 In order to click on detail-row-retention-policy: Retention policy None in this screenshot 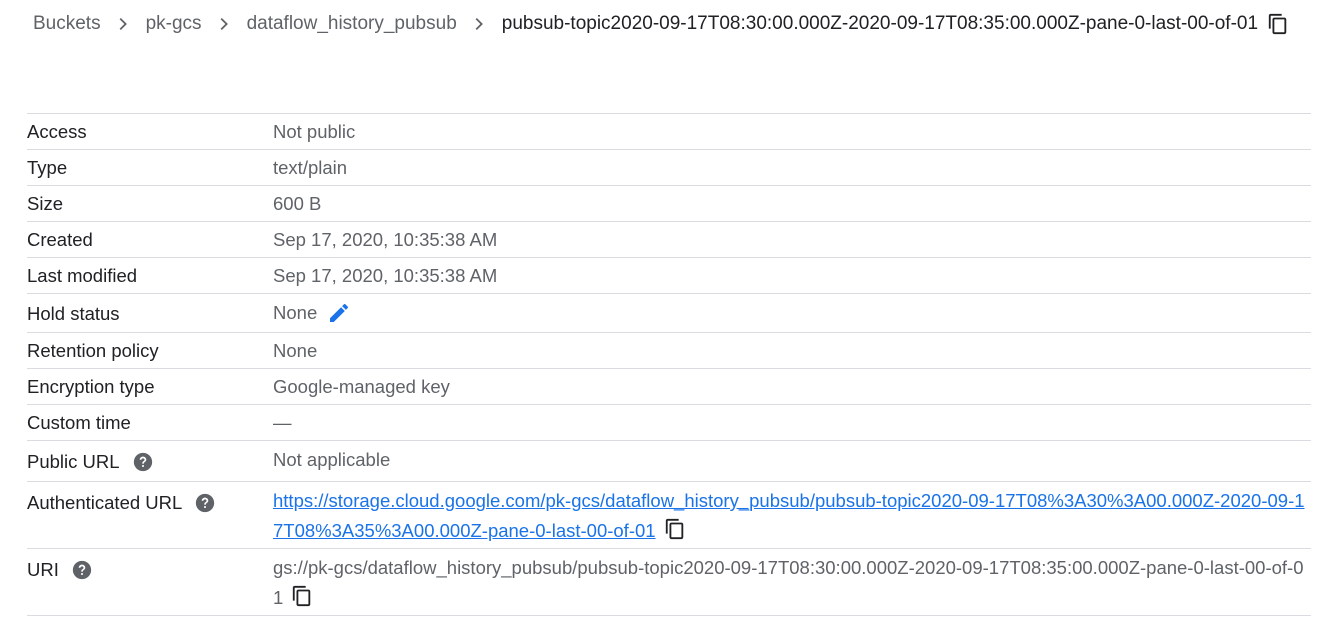, I will do `click(669, 350)`.